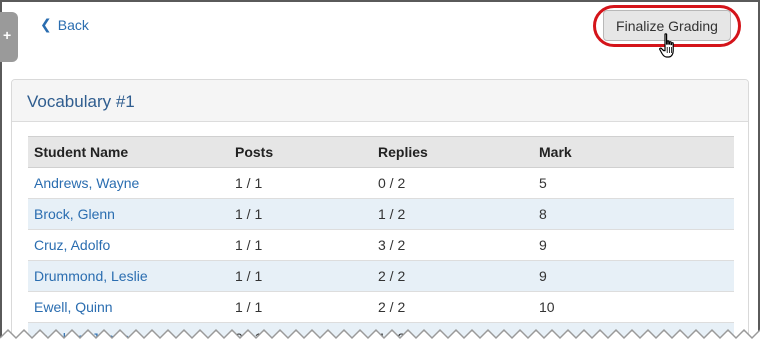  What do you see at coordinates (128, 276) in the screenshot?
I see `student-name-link: Drummond, Leslie` at bounding box center [128, 276].